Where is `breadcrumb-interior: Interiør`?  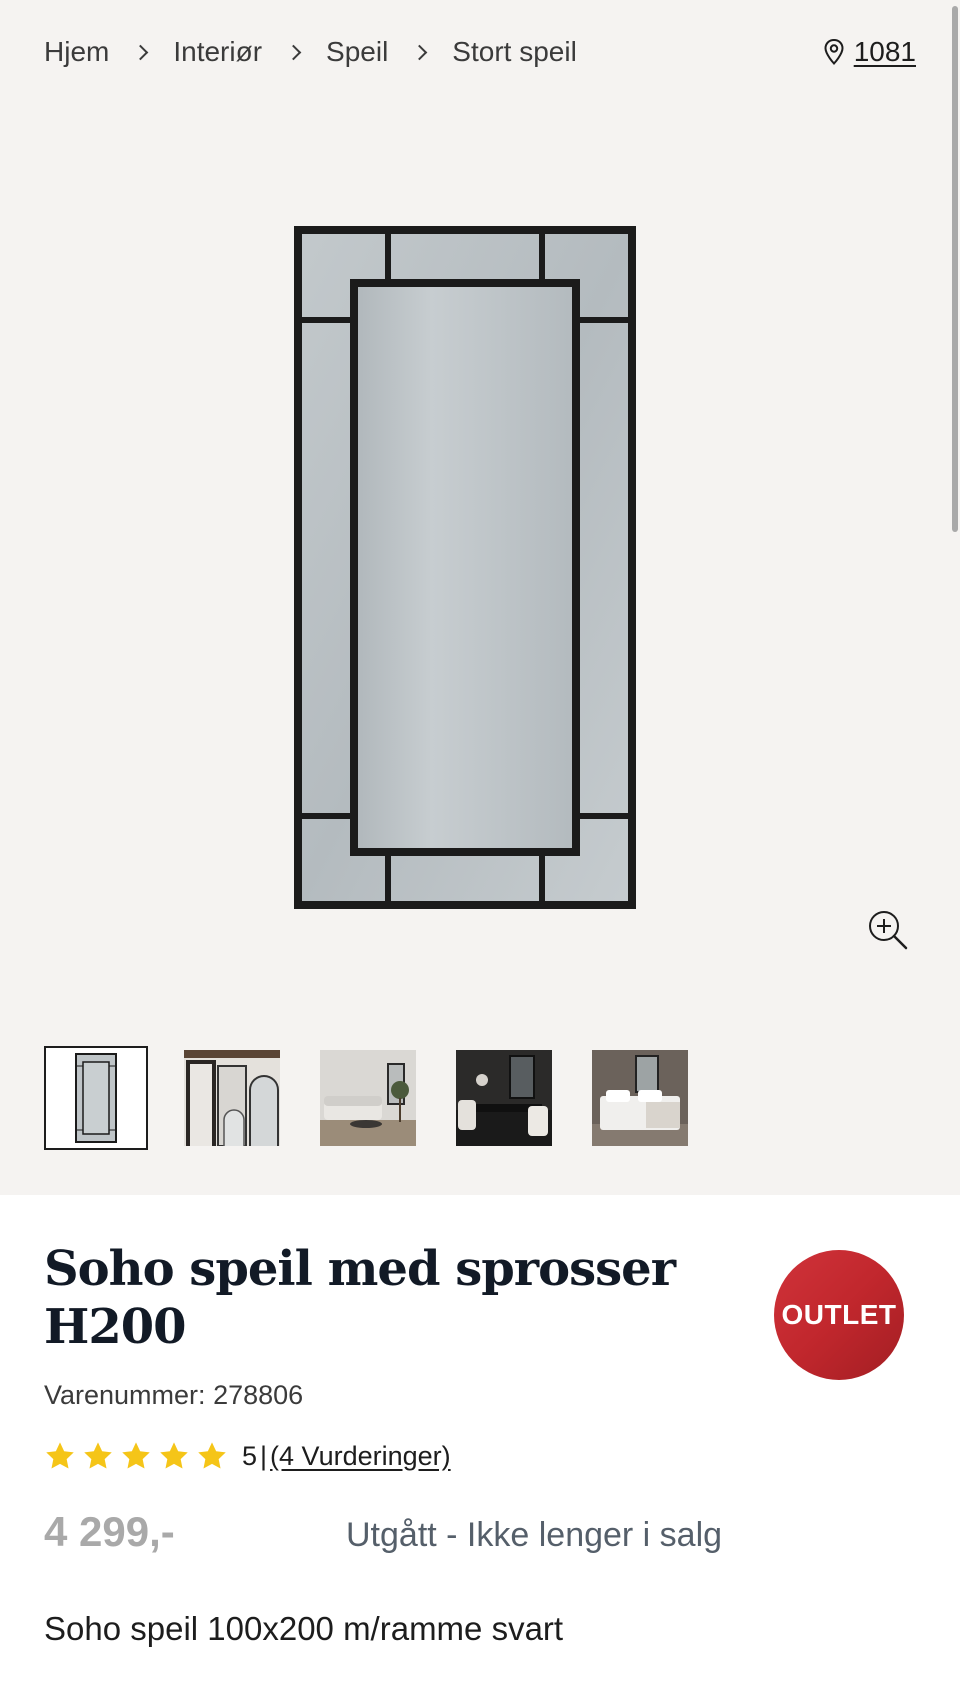 breadcrumb-interior: Interiør is located at coordinates (217, 52).